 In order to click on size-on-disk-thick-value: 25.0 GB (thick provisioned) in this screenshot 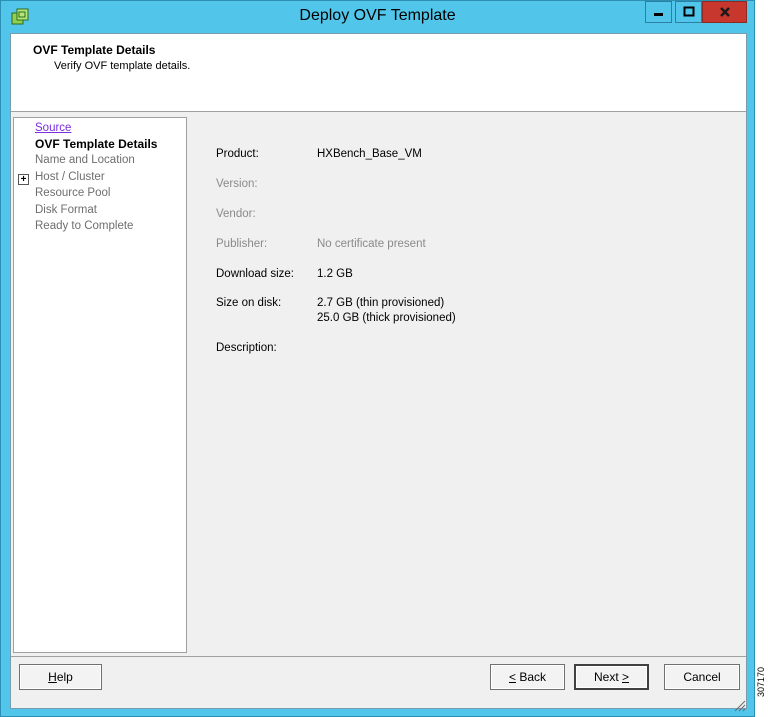, I will do `click(386, 318)`.